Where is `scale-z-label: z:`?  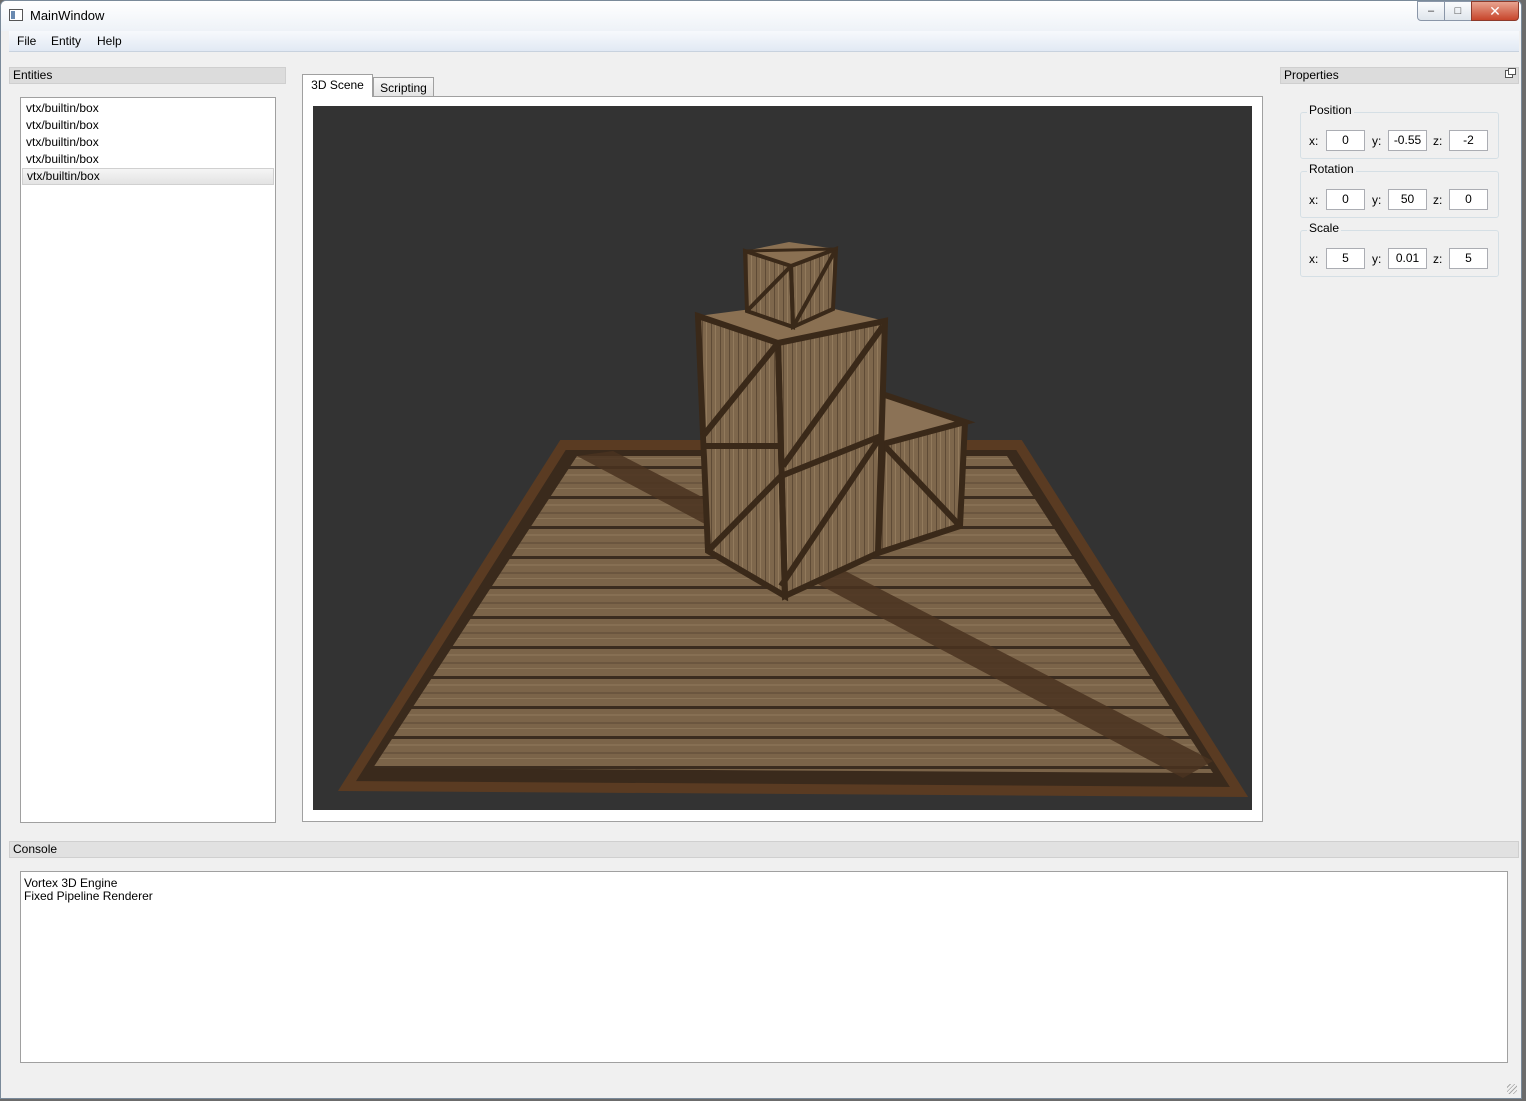
scale-z-label: z: is located at coordinates (1438, 259).